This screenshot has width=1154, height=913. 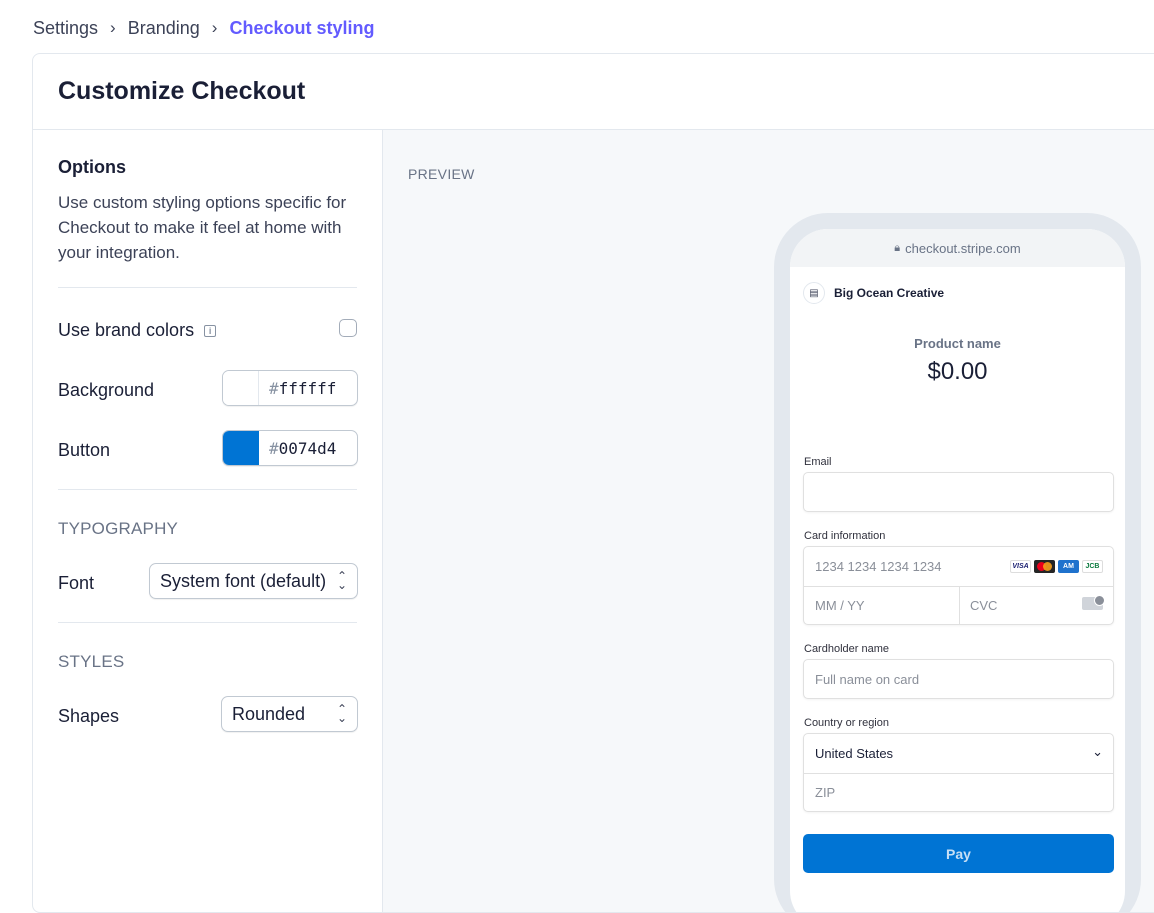 I want to click on cvc-input: CVC, so click(x=983, y=605).